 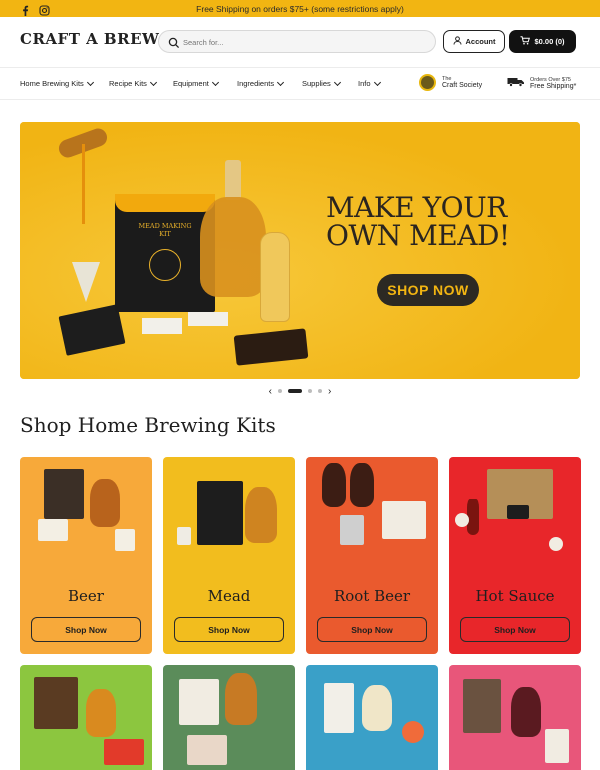 What do you see at coordinates (174, 42) in the screenshot?
I see `search-icon` at bounding box center [174, 42].